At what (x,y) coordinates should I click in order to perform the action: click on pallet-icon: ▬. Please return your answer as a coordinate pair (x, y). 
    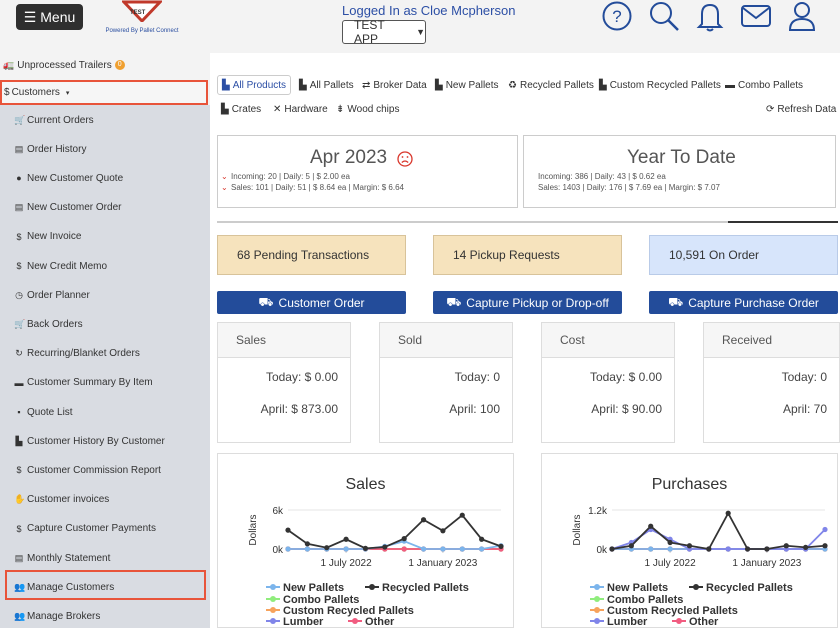
    Looking at the image, I should click on (19, 382).